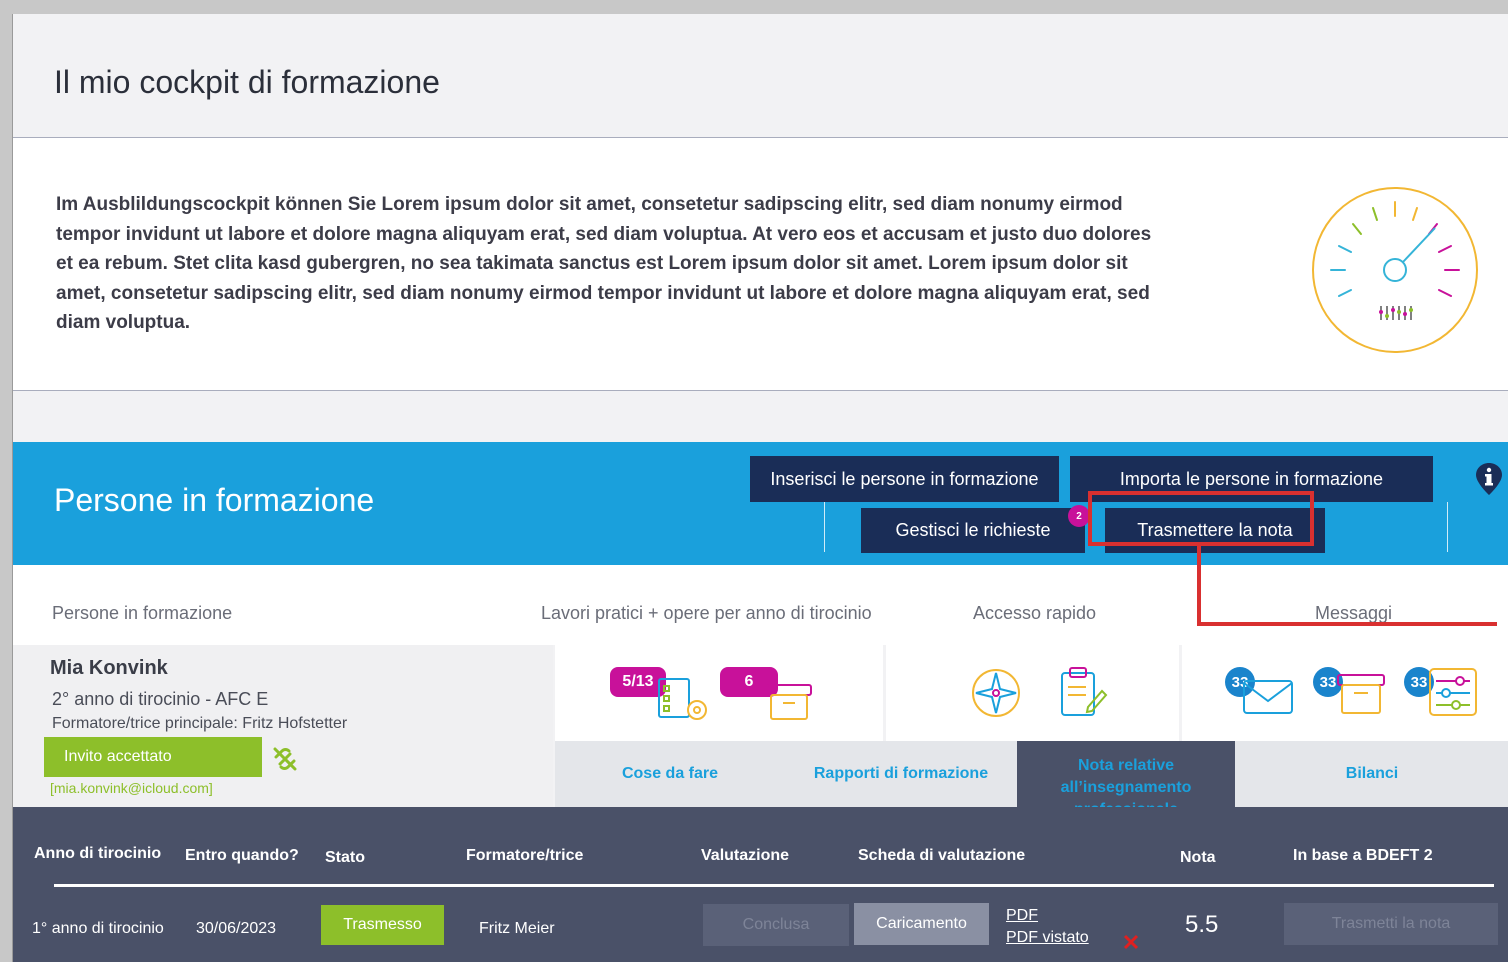 Image resolution: width=1508 pixels, height=962 pixels. Describe the element at coordinates (247, 82) in the screenshot. I see `page-title: Il mio cockpit di formazione` at that location.